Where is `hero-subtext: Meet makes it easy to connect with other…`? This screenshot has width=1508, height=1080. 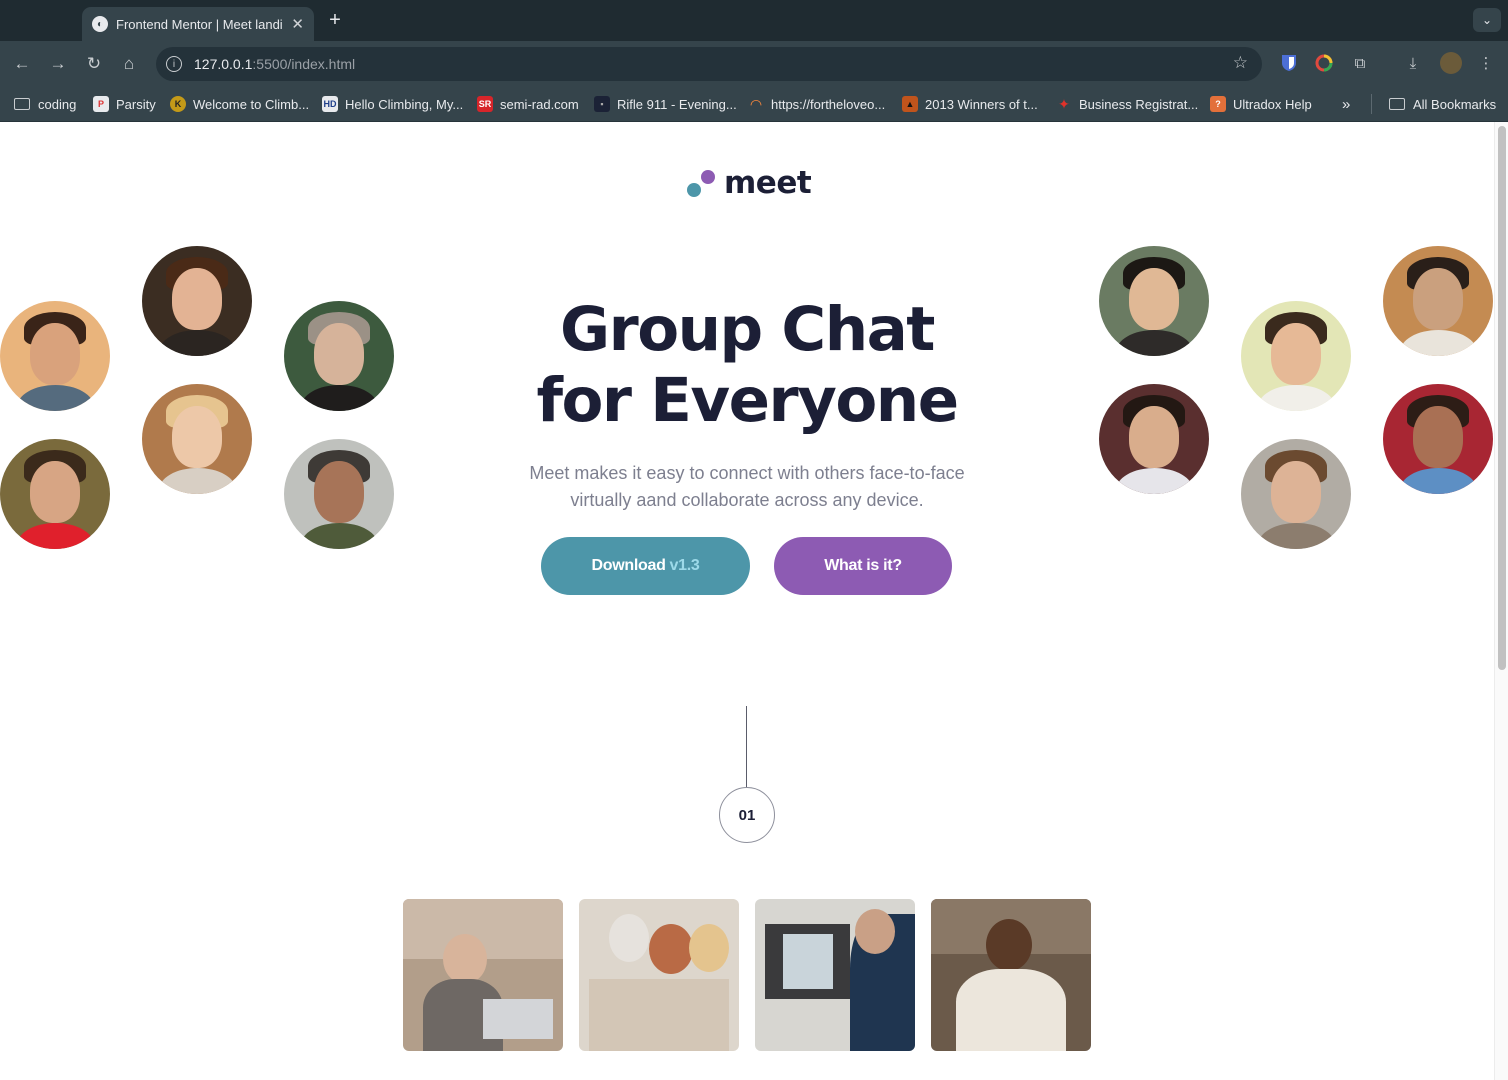 hero-subtext: Meet makes it easy to connect with other… is located at coordinates (747, 486).